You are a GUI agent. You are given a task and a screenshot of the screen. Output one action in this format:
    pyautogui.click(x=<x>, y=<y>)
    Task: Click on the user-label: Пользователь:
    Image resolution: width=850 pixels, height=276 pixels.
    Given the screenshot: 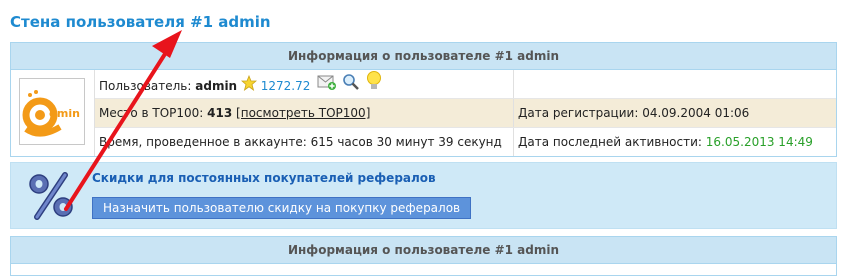 What is the action you would take?
    pyautogui.click(x=145, y=86)
    